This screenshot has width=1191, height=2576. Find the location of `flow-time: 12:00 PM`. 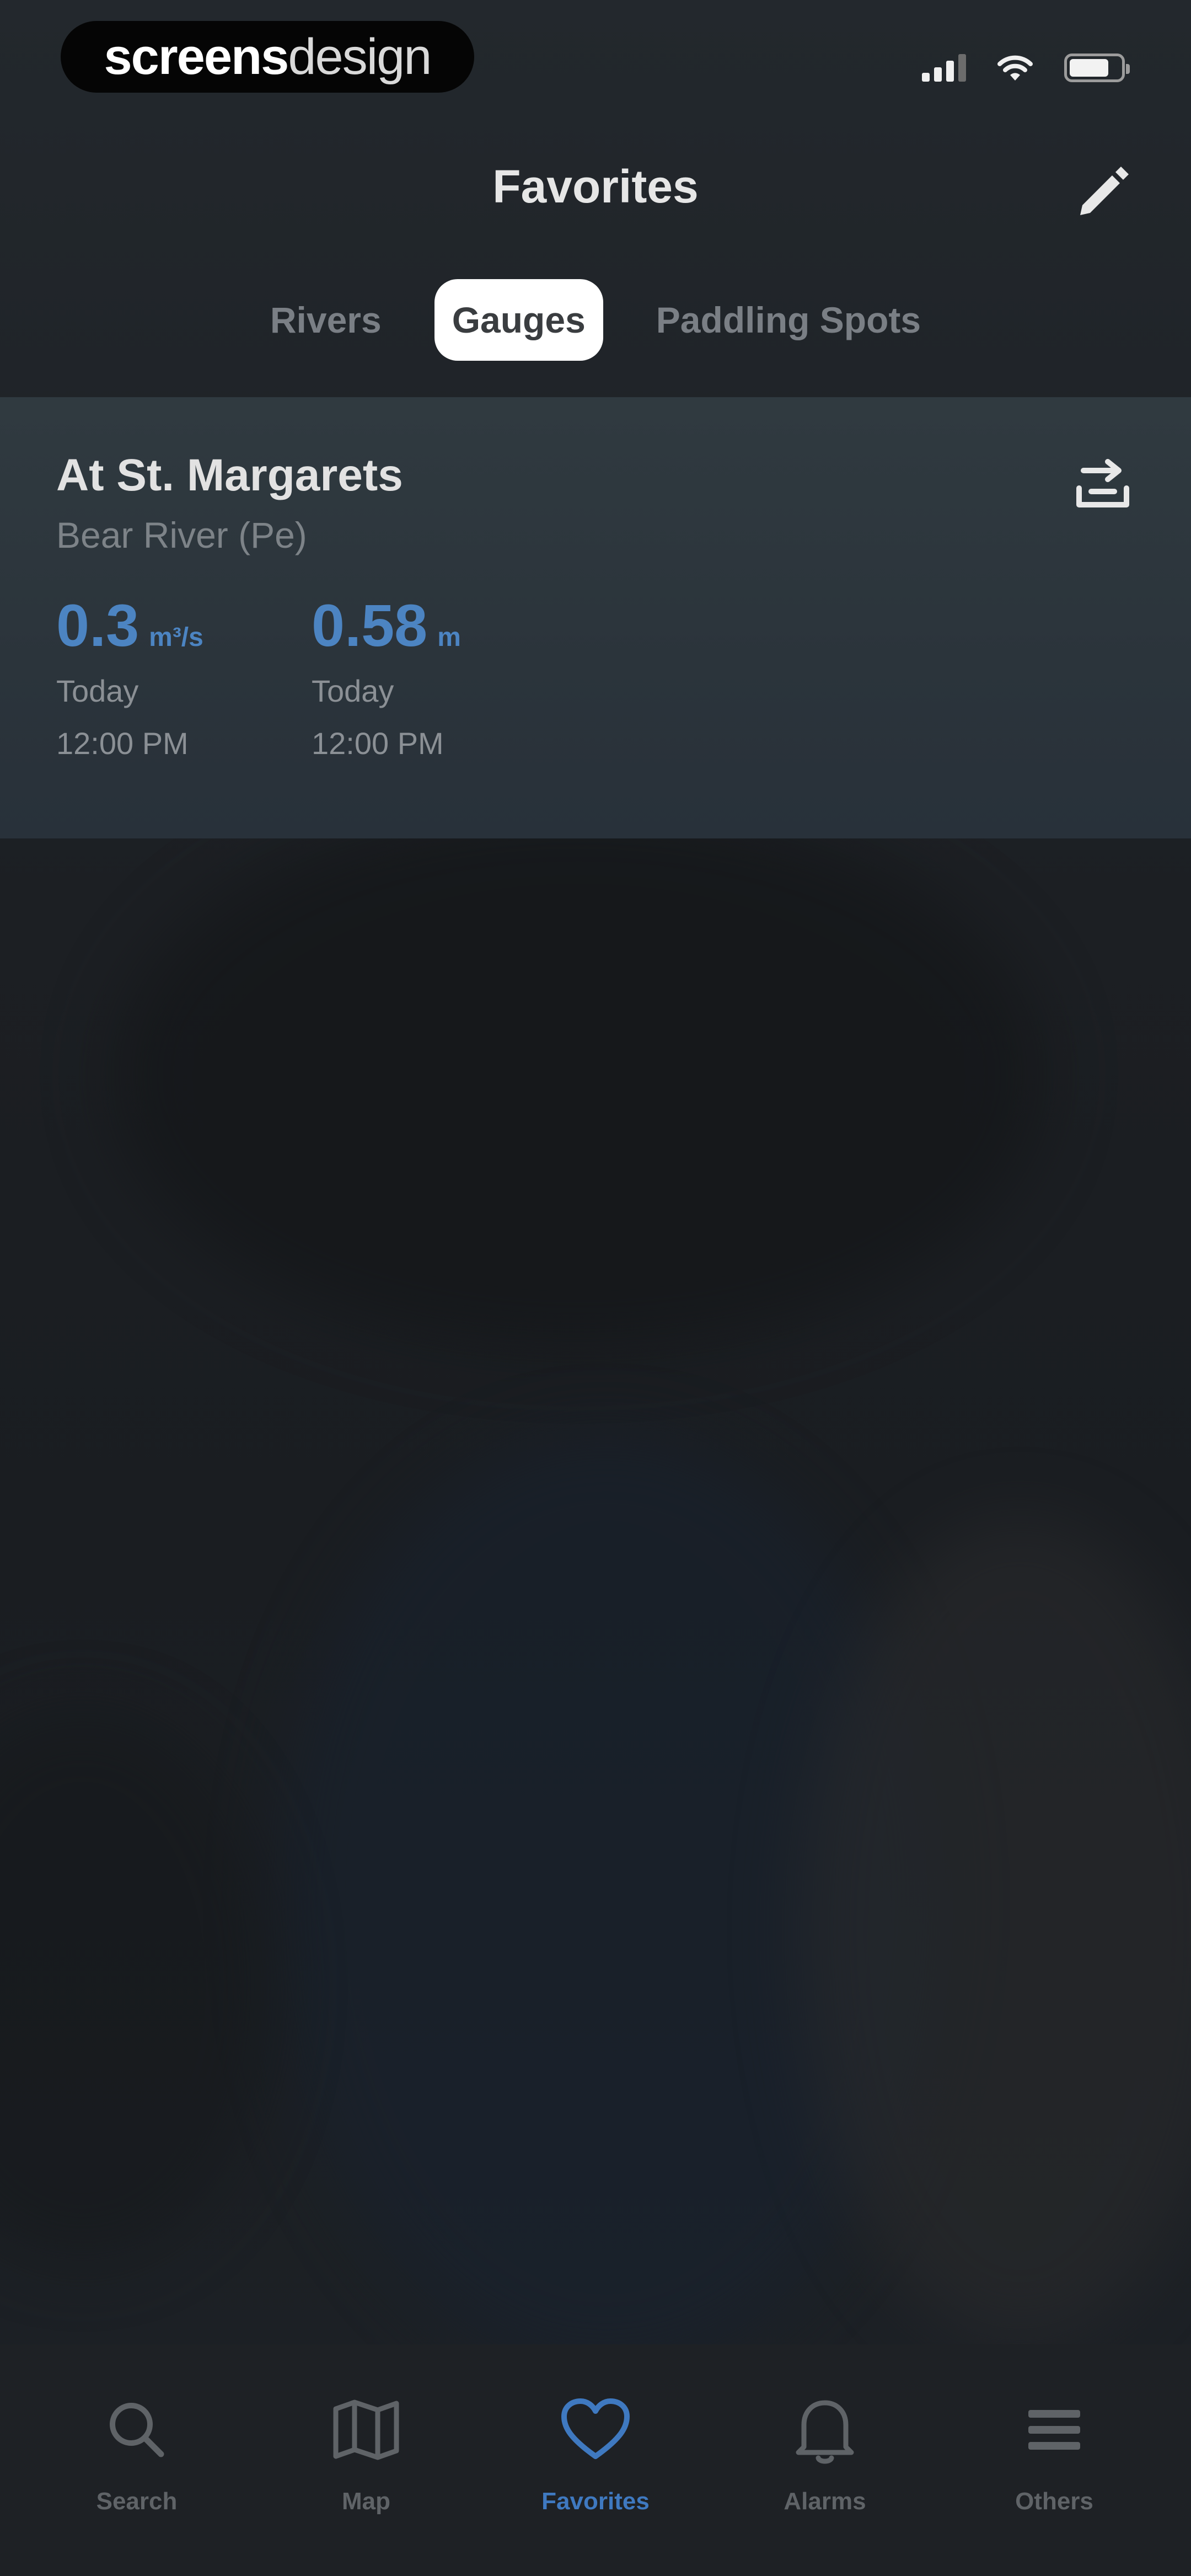

flow-time: 12:00 PM is located at coordinates (122, 743).